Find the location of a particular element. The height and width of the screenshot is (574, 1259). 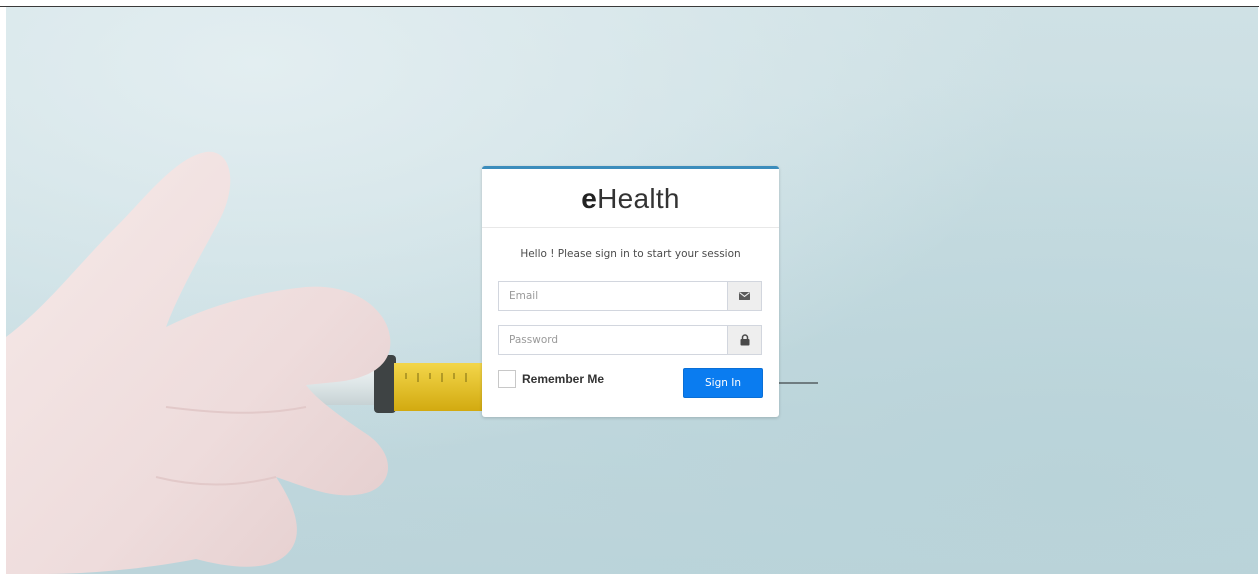

login-header: eHealth is located at coordinates (630, 198).